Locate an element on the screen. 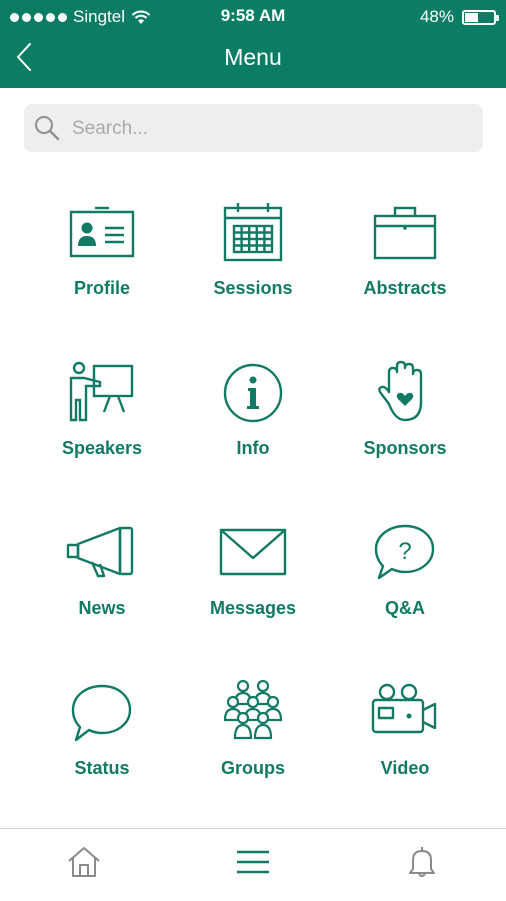 Image resolution: width=506 pixels, height=901 pixels. menu-item-label: Status is located at coordinates (102, 768).